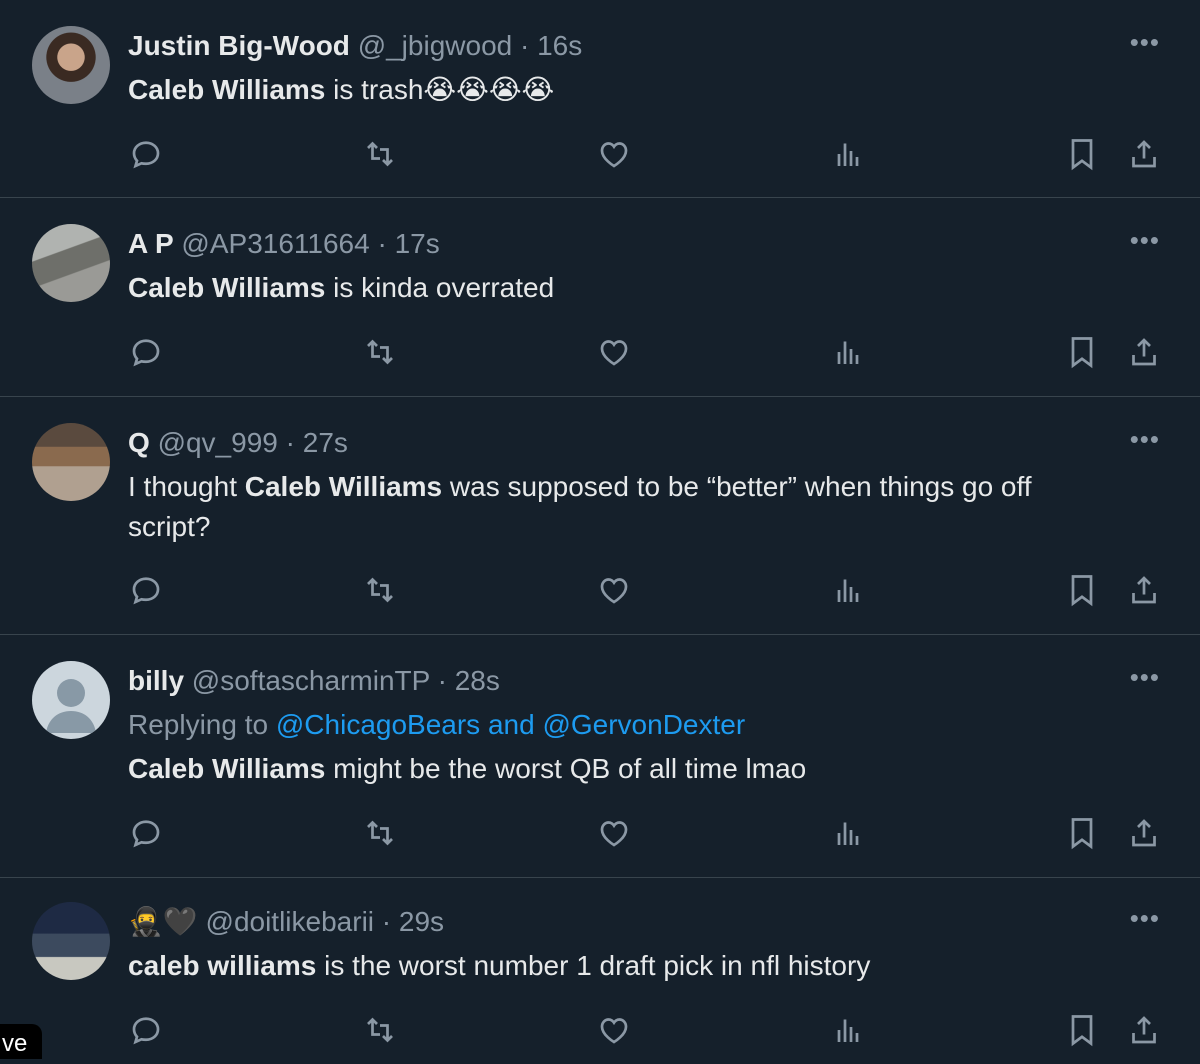  What do you see at coordinates (222, 965) in the screenshot?
I see `highlight-term: caleb williams` at bounding box center [222, 965].